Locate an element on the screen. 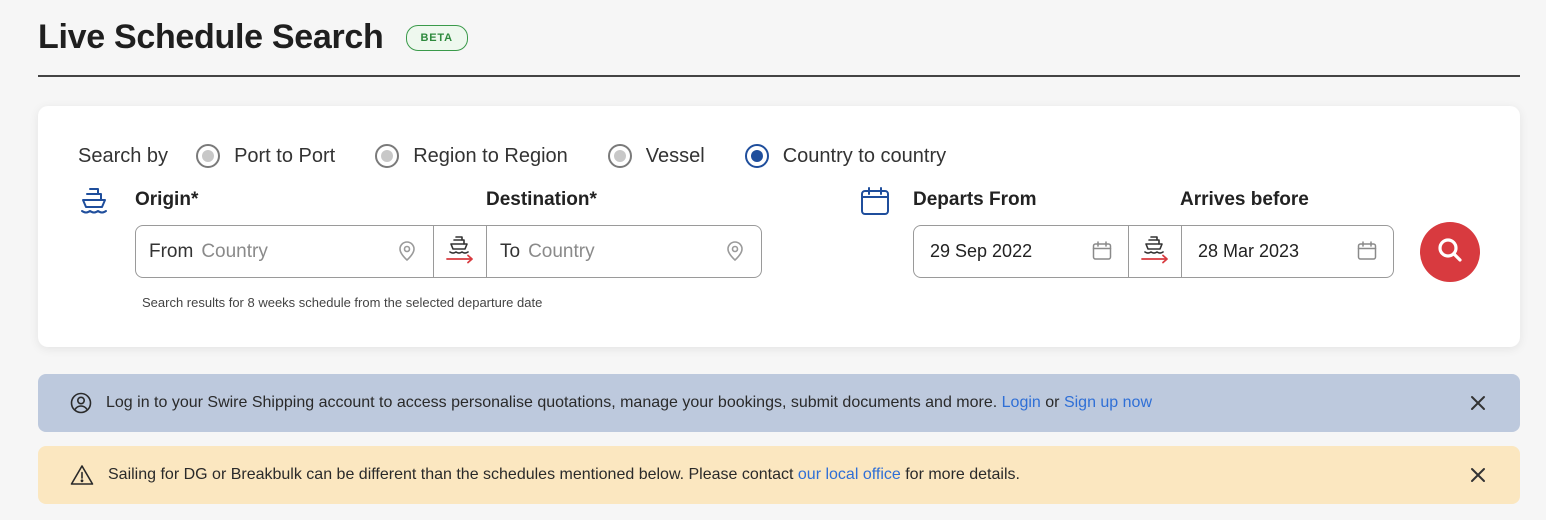 Image resolution: width=1546 pixels, height=520 pixels. login-link: Login is located at coordinates (1021, 402).